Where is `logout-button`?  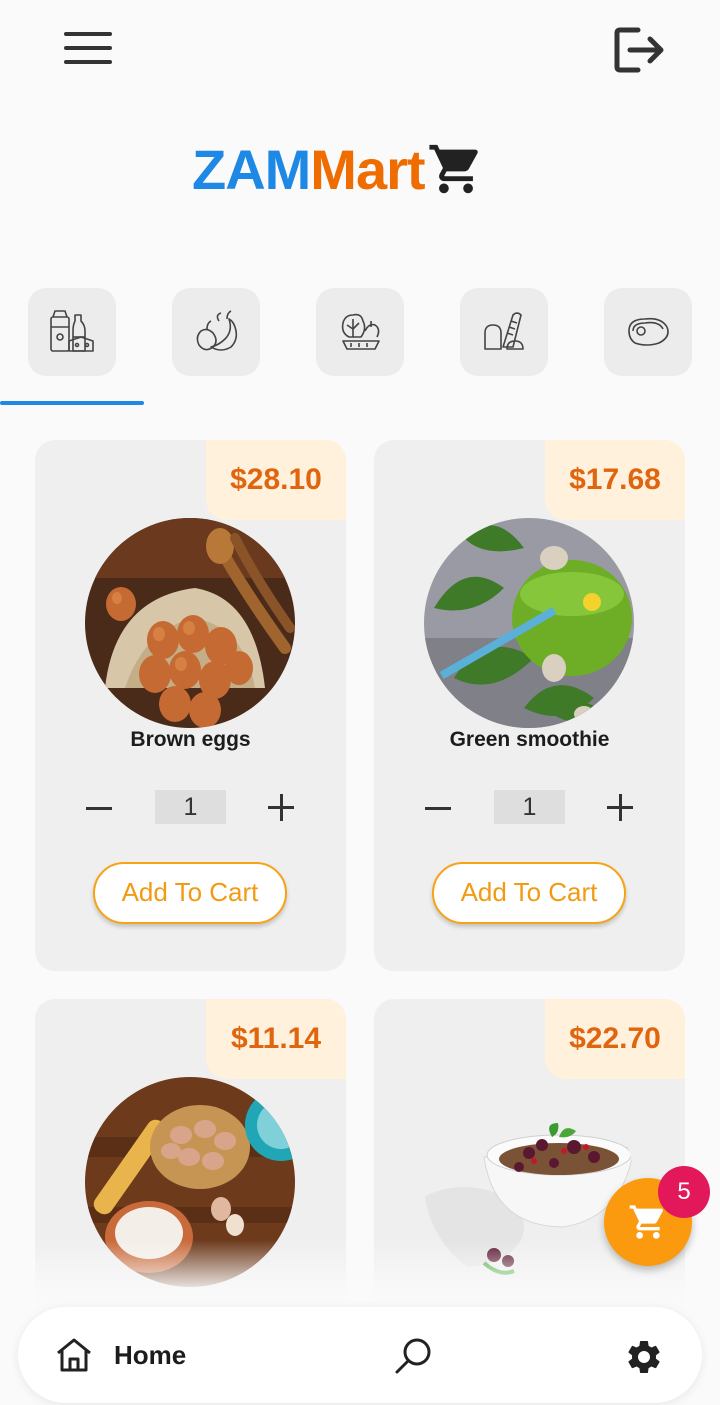 logout-button is located at coordinates (640, 50).